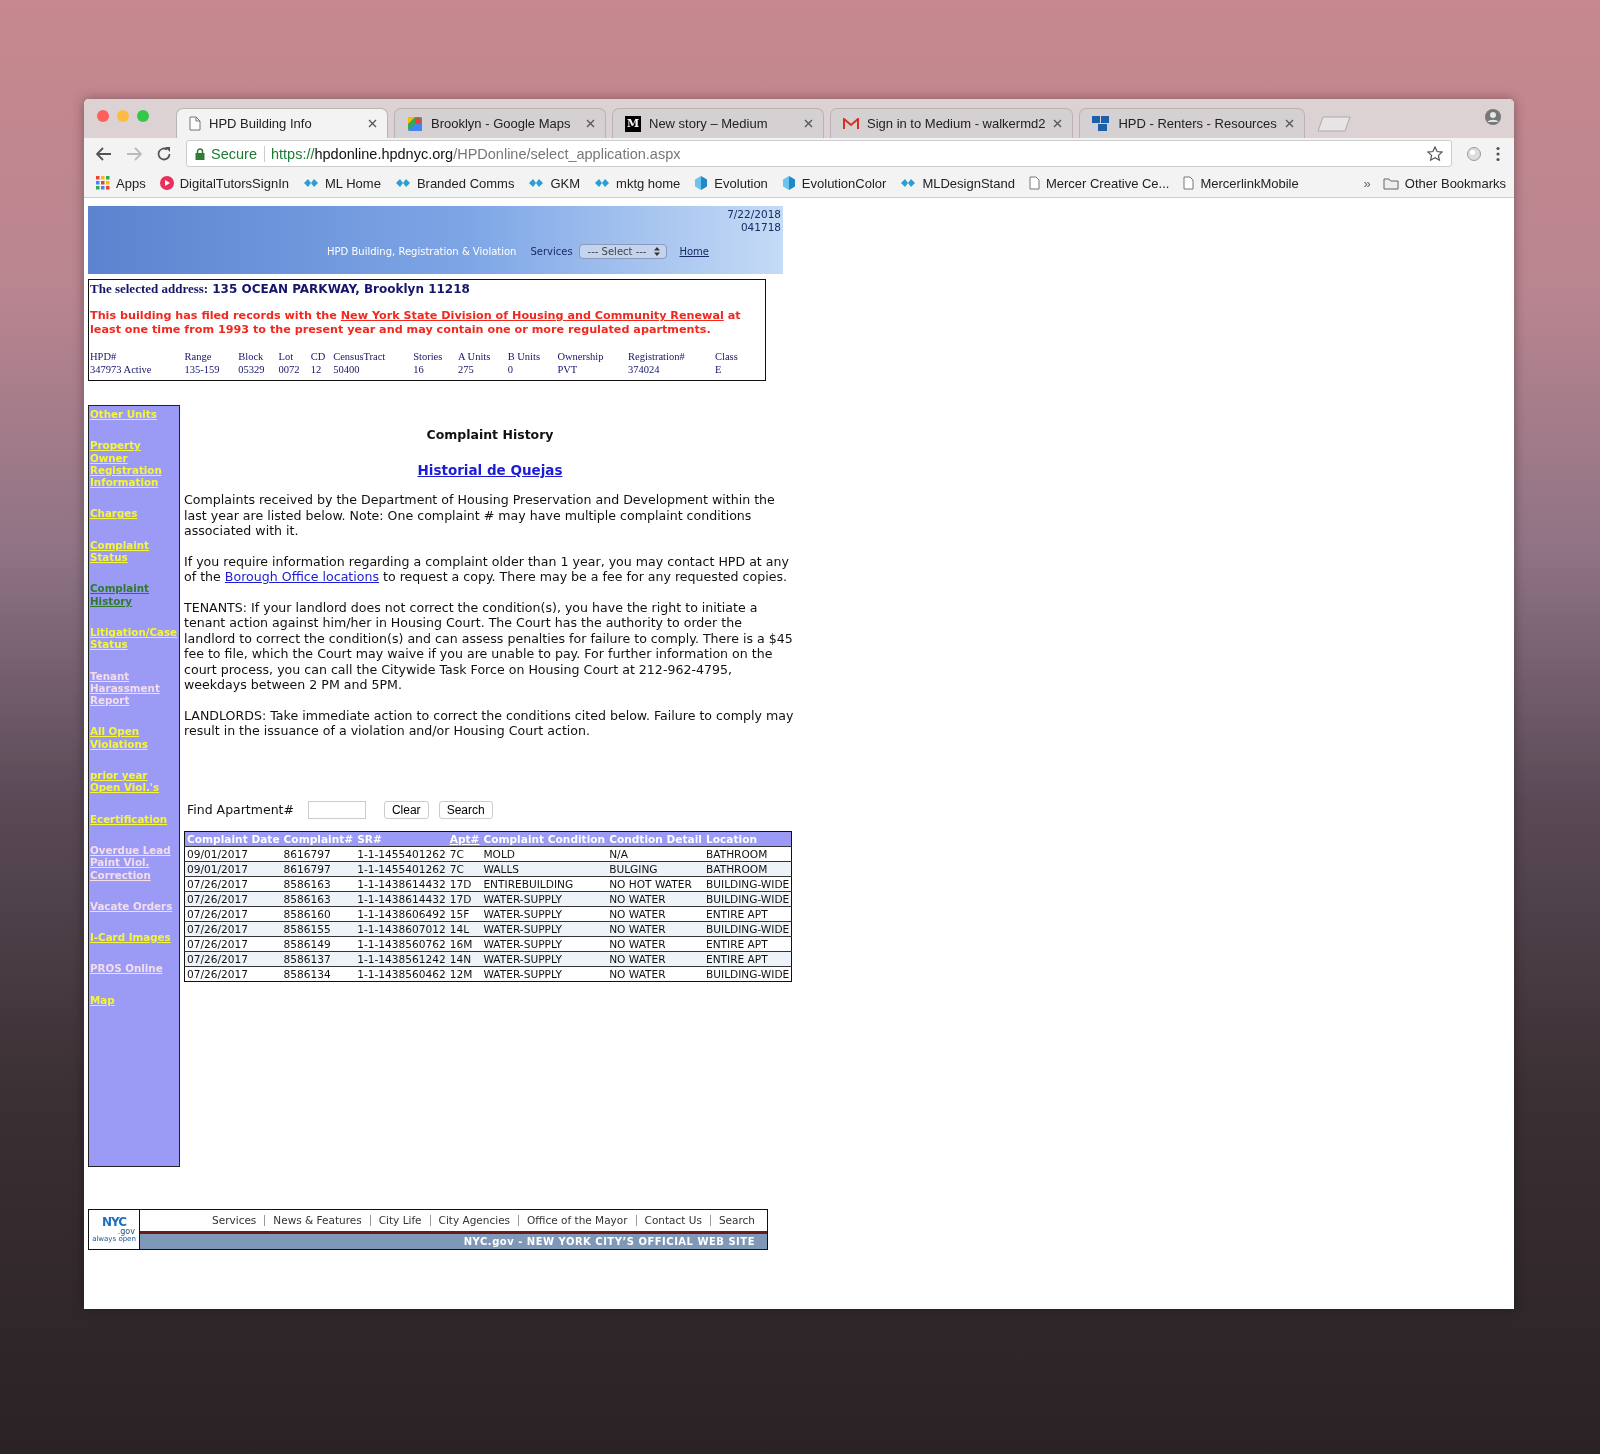 Image resolution: width=1600 pixels, height=1454 pixels. I want to click on footer-link: News & Features, so click(317, 1220).